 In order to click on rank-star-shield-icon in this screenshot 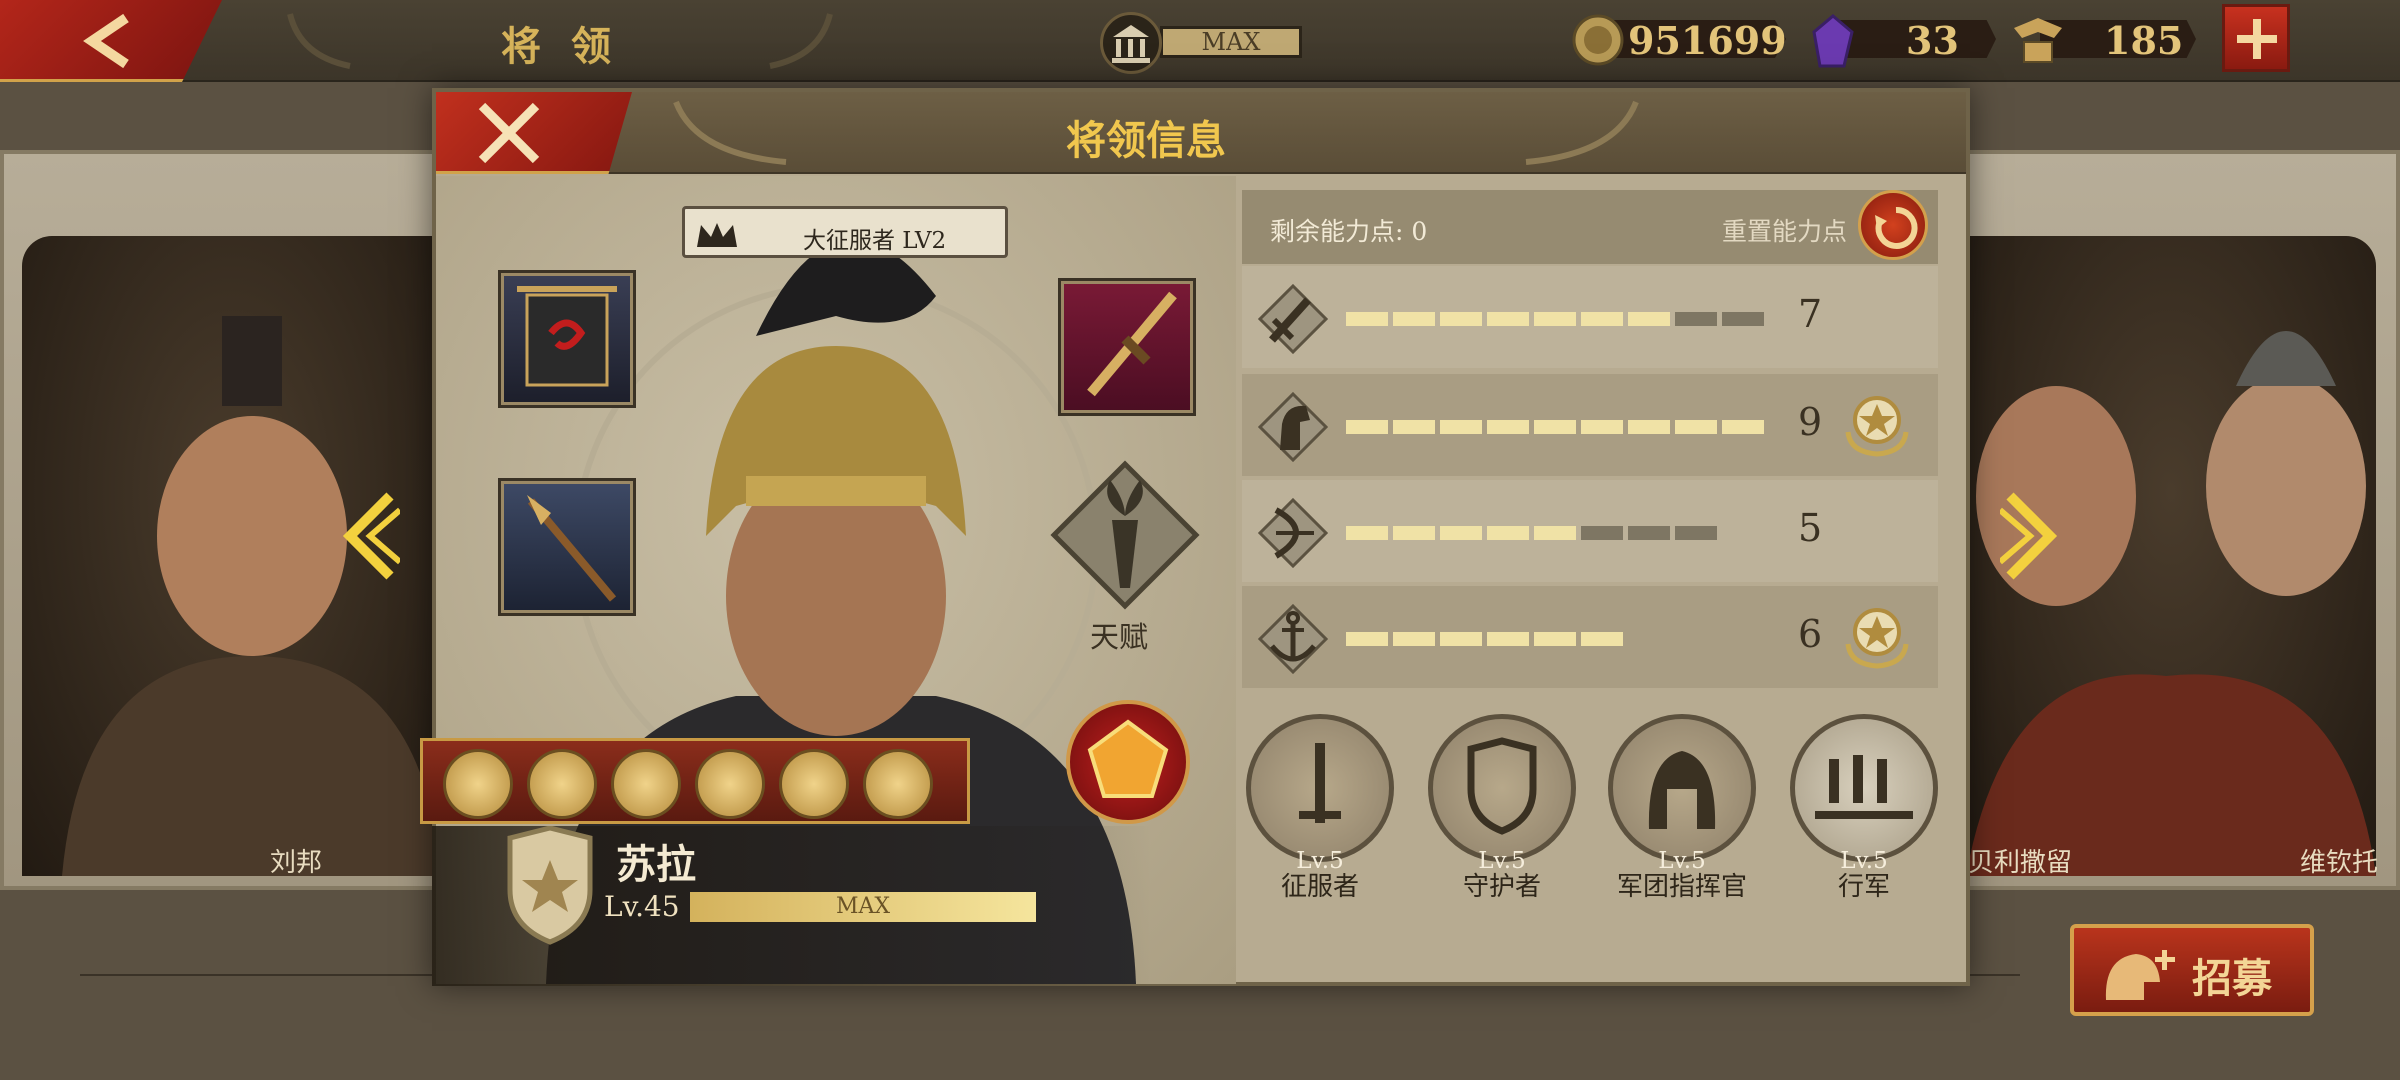, I will do `click(550, 885)`.